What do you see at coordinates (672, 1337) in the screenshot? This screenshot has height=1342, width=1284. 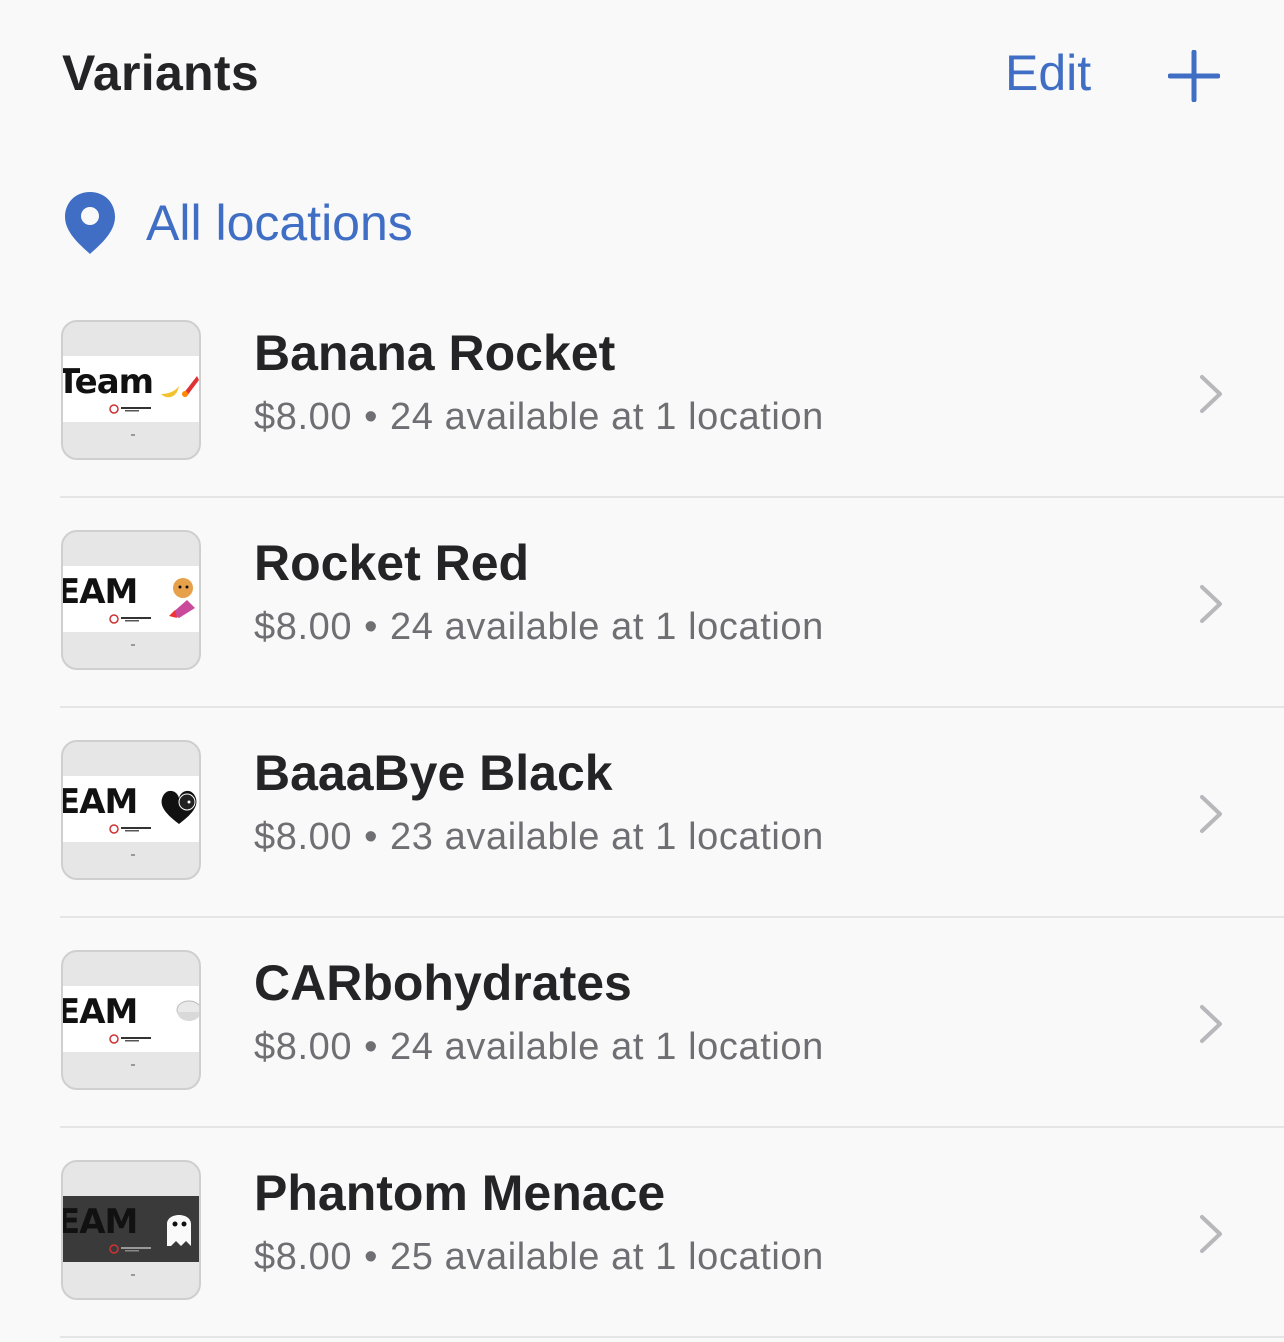 I see `row-divider` at bounding box center [672, 1337].